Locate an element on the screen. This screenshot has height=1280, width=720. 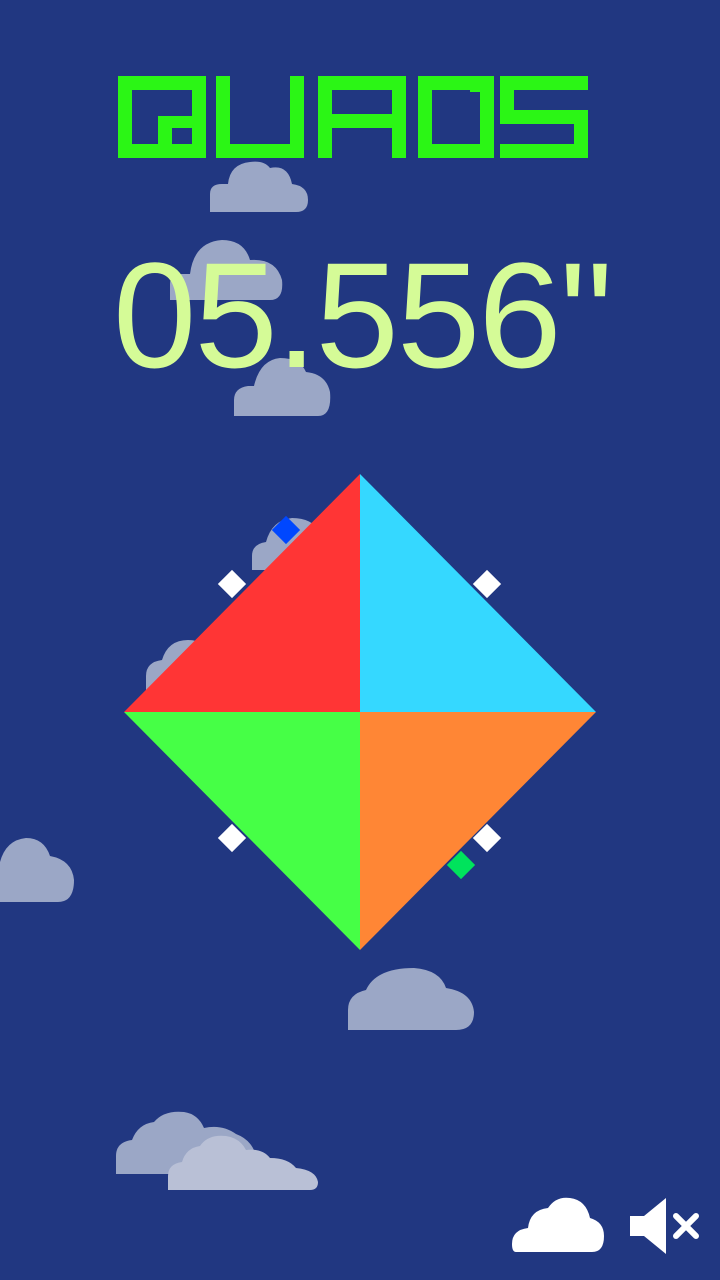
quadrant-green is located at coordinates (242, 831).